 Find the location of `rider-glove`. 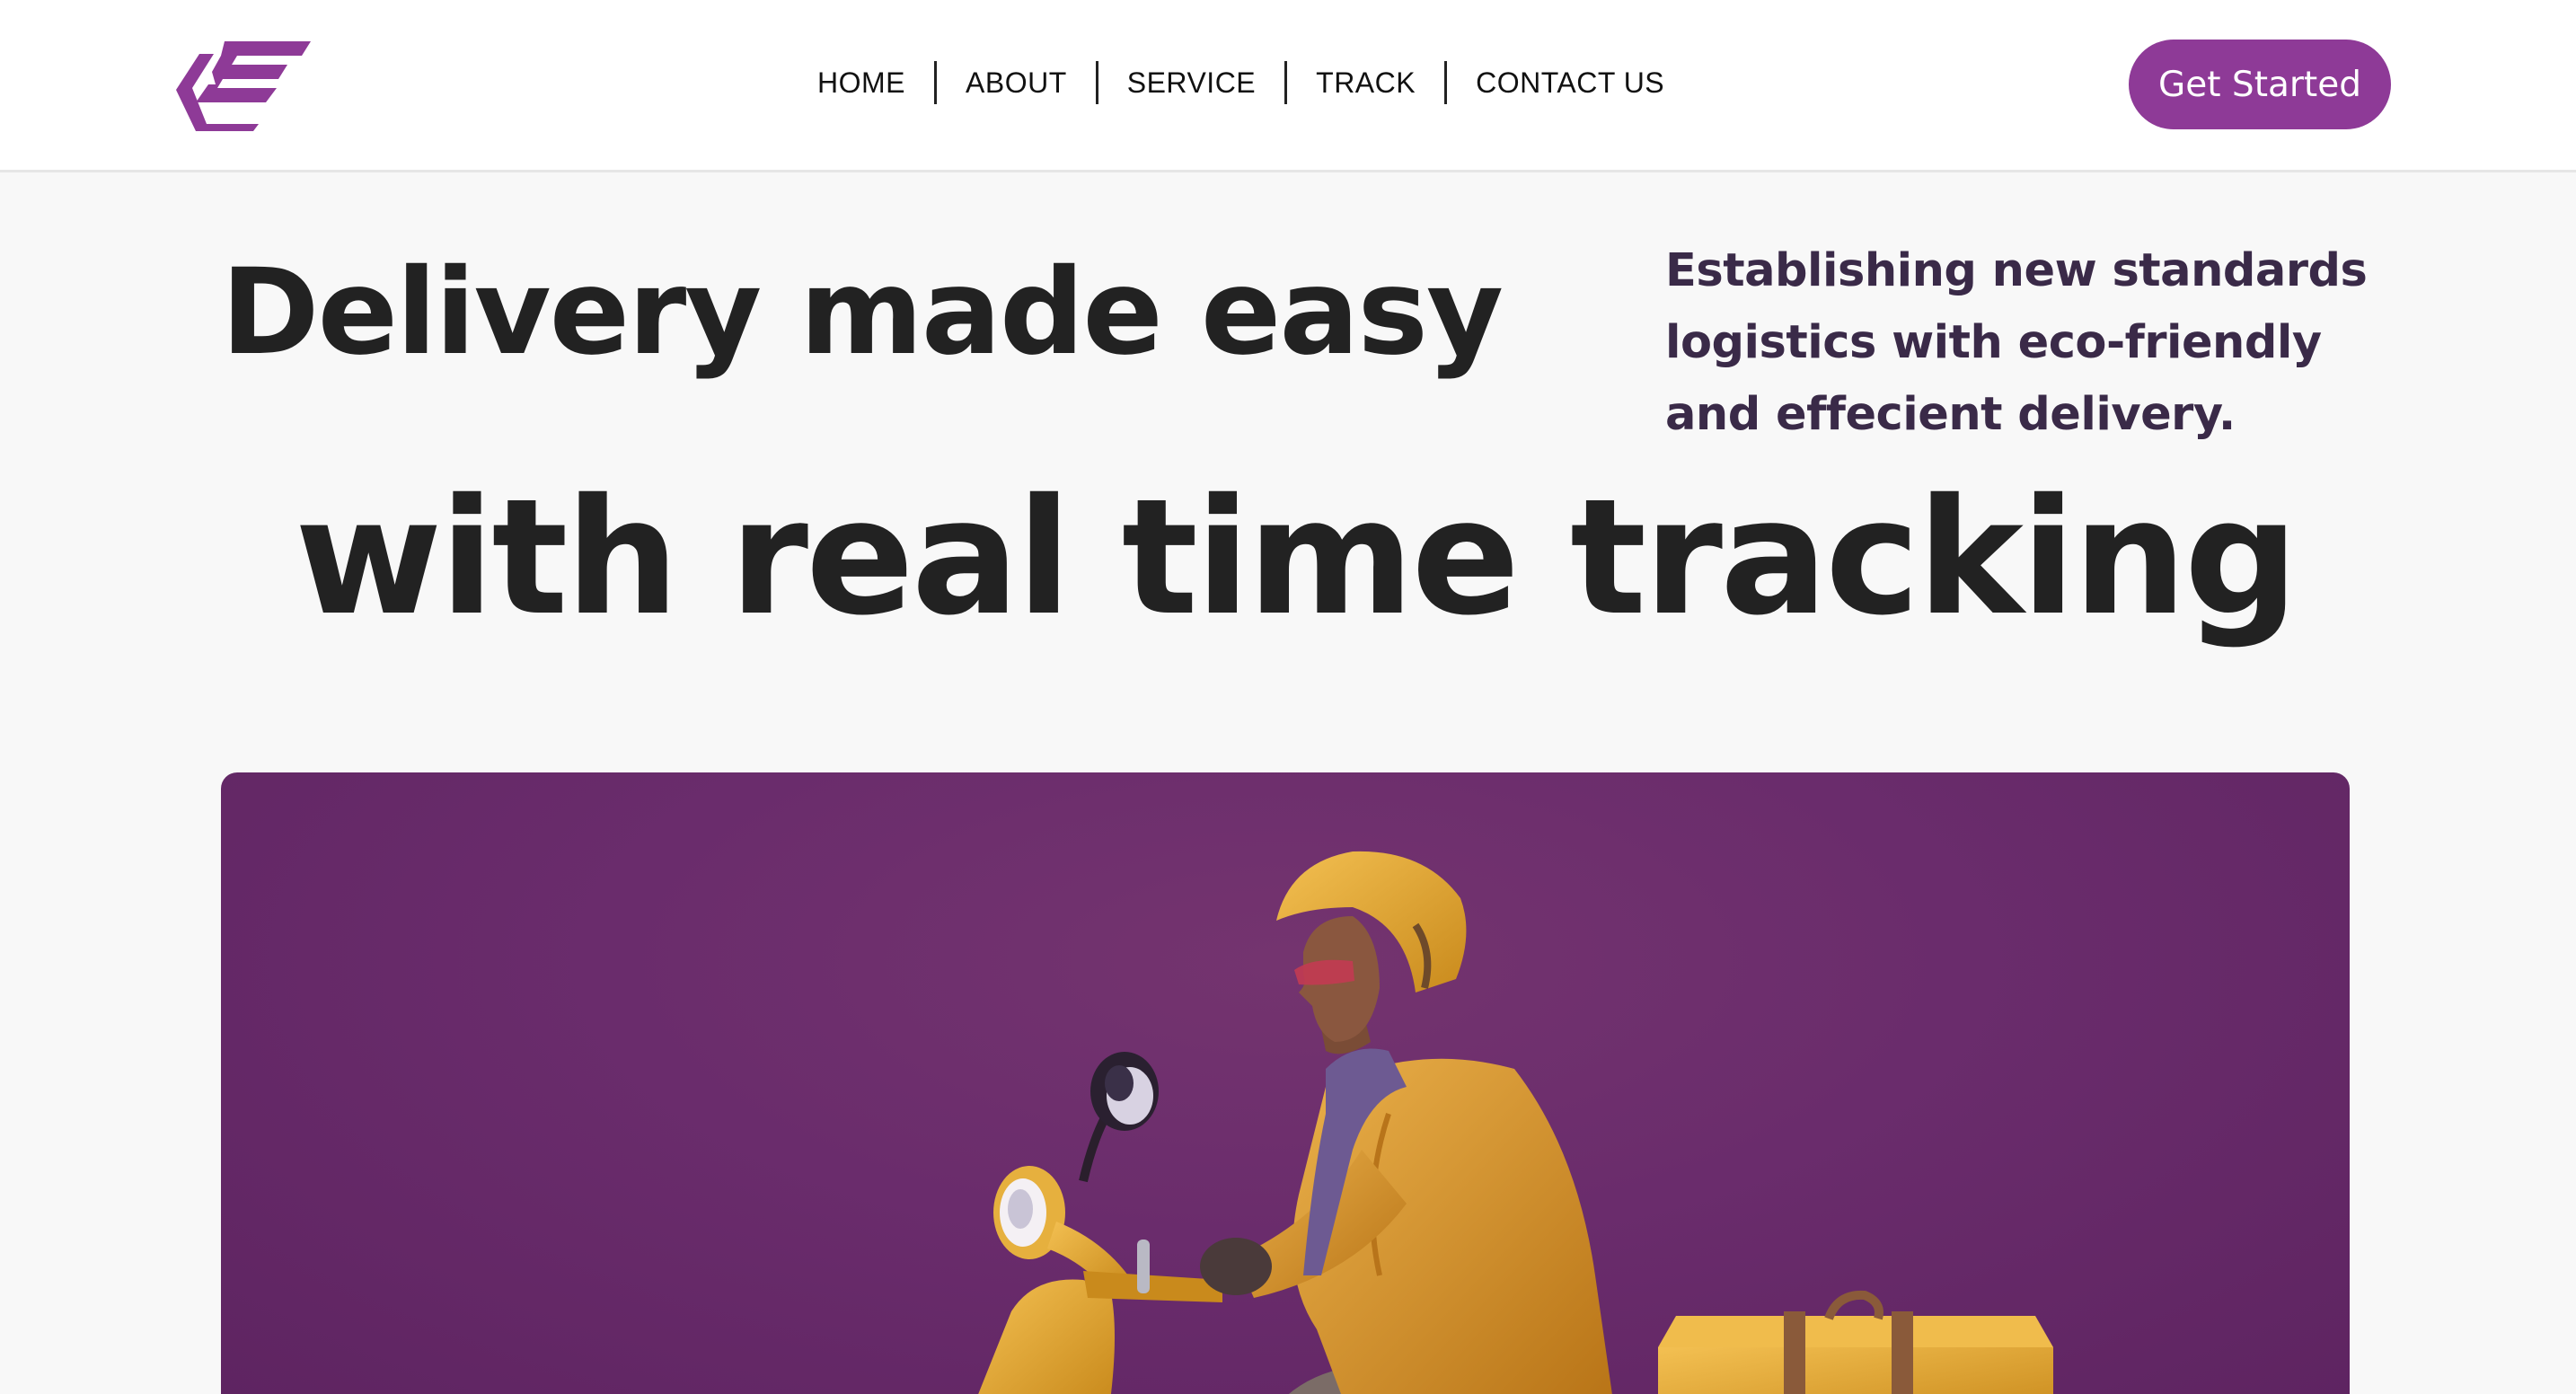

rider-glove is located at coordinates (1236, 1266).